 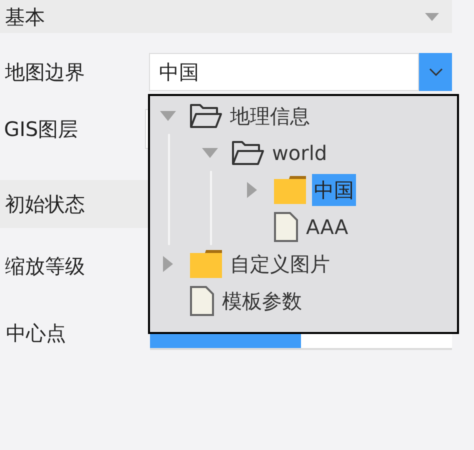 I want to click on dropdown-button, so click(x=435, y=72).